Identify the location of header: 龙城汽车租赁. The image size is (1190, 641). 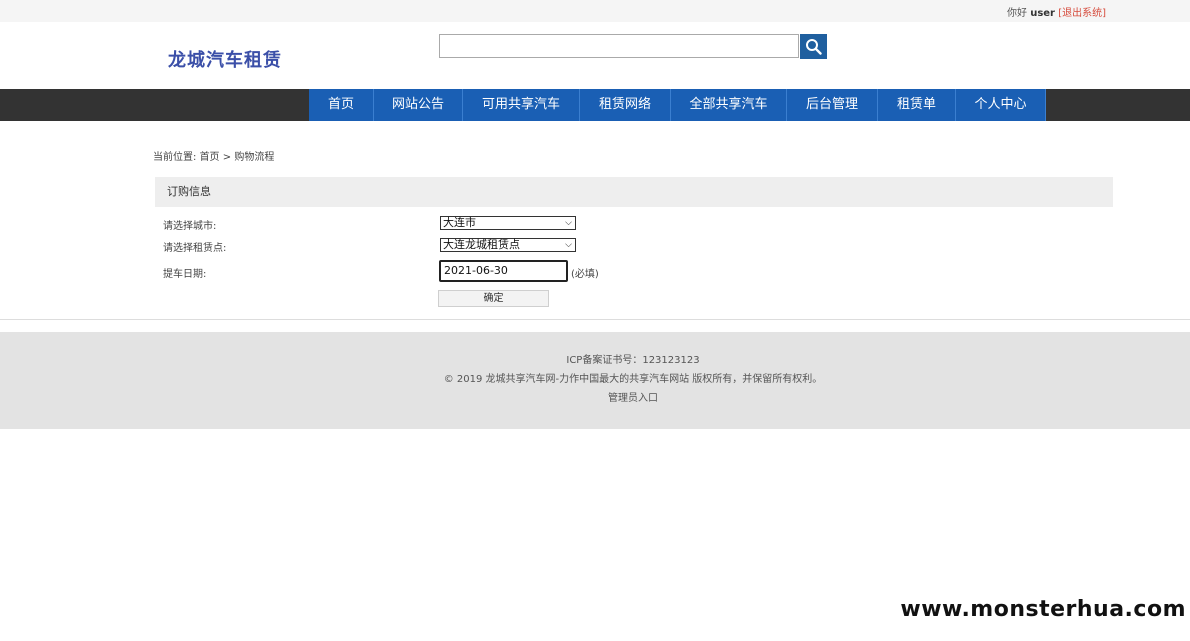
(595, 55).